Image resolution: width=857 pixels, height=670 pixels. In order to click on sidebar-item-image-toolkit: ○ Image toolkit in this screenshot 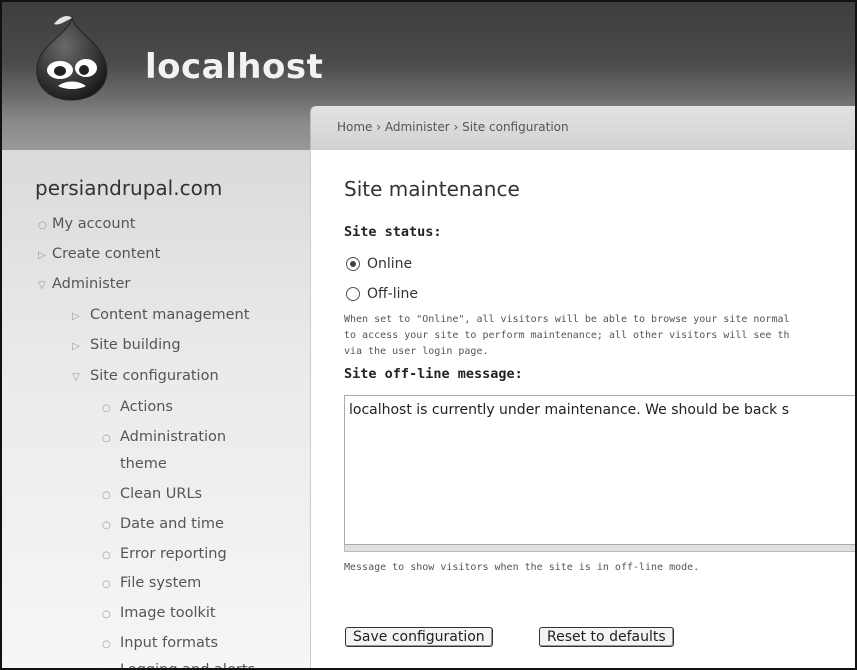, I will do `click(159, 613)`.